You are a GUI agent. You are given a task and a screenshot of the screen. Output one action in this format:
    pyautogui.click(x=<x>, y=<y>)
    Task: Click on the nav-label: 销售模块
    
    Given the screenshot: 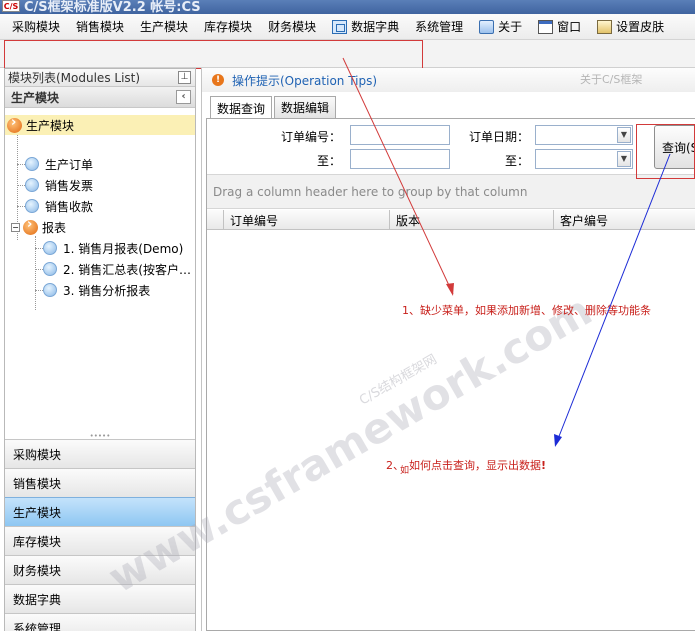 What is the action you would take?
    pyautogui.click(x=37, y=483)
    